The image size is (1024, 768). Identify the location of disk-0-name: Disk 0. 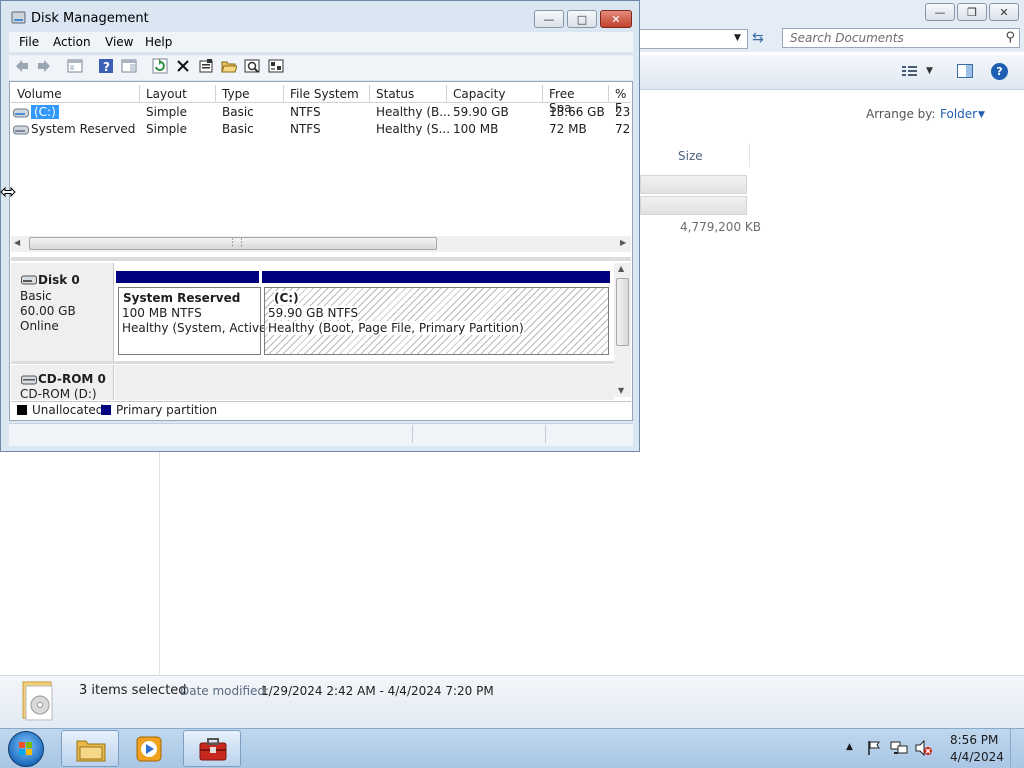
(59, 280).